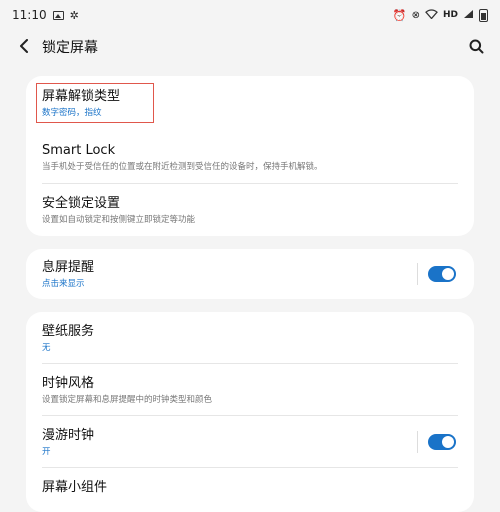 This screenshot has width=500, height=512. I want to click on app-bar: 锁定屏幕, so click(250, 46).